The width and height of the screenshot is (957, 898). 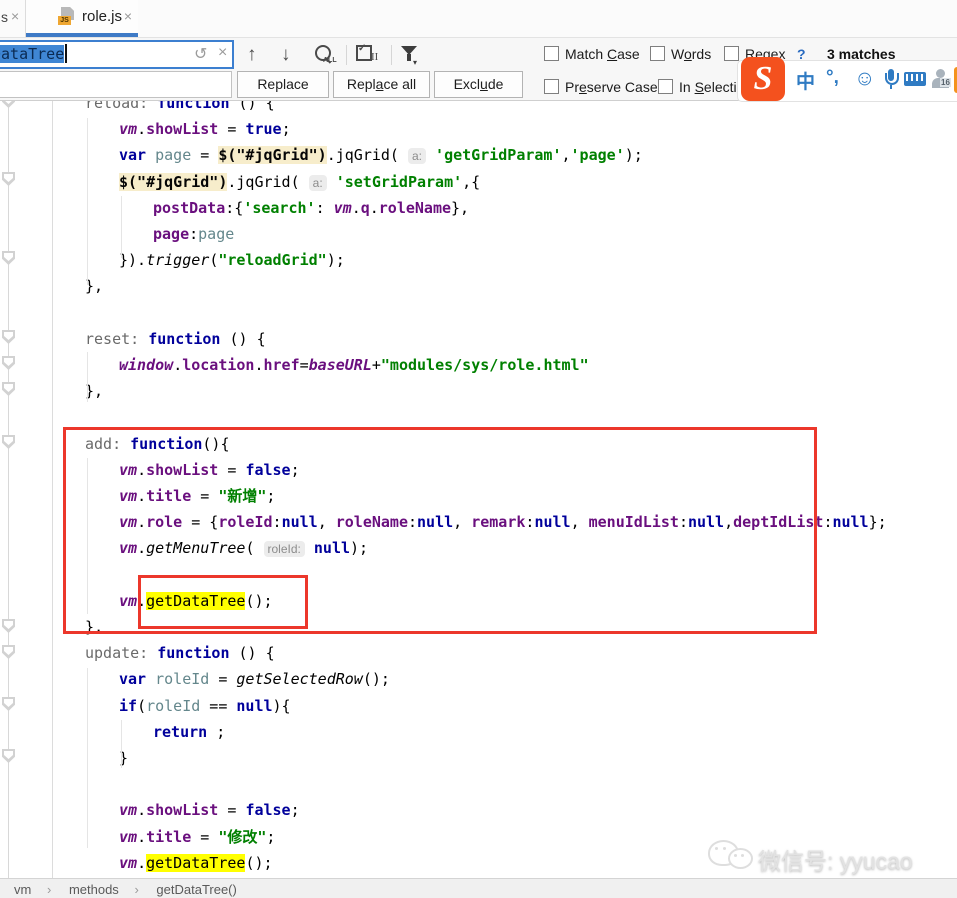 I want to click on search-input: DataTree ↺ ×, so click(x=117, y=54).